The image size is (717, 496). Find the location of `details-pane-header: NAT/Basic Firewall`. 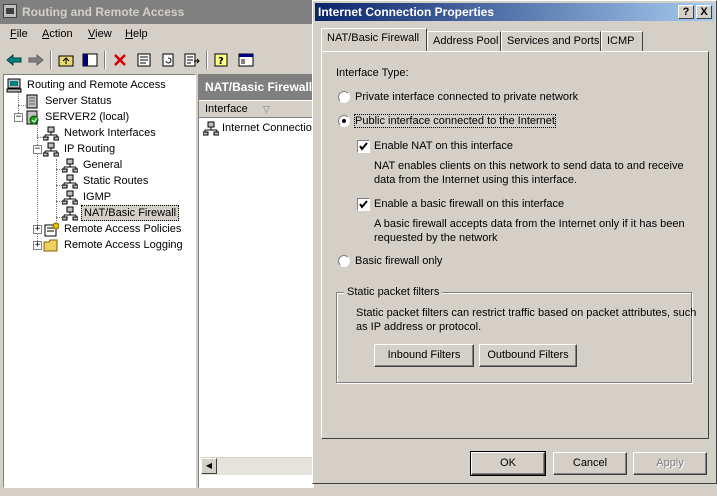

details-pane-header: NAT/Basic Firewall is located at coordinates (256, 87).